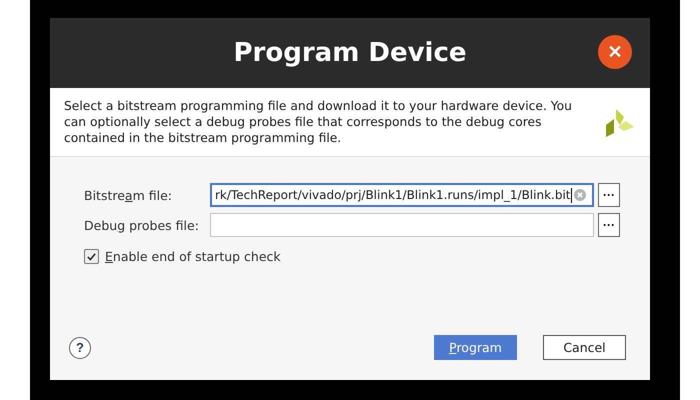 Image resolution: width=700 pixels, height=400 pixels. I want to click on cancel-button: Cancel, so click(584, 347).